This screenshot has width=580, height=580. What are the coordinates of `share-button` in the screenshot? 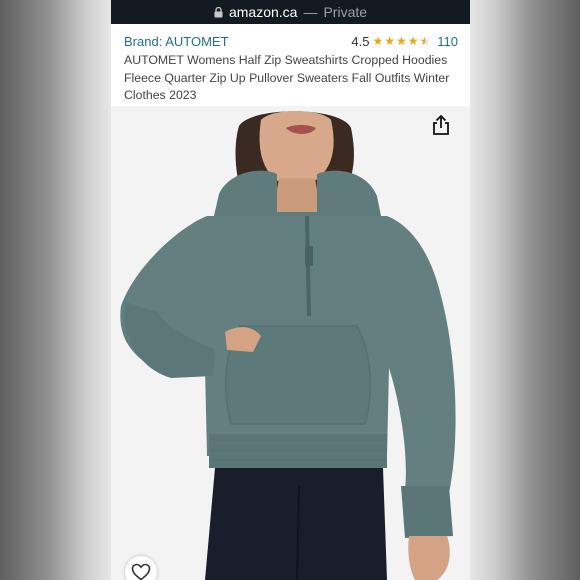 It's located at (441, 125).